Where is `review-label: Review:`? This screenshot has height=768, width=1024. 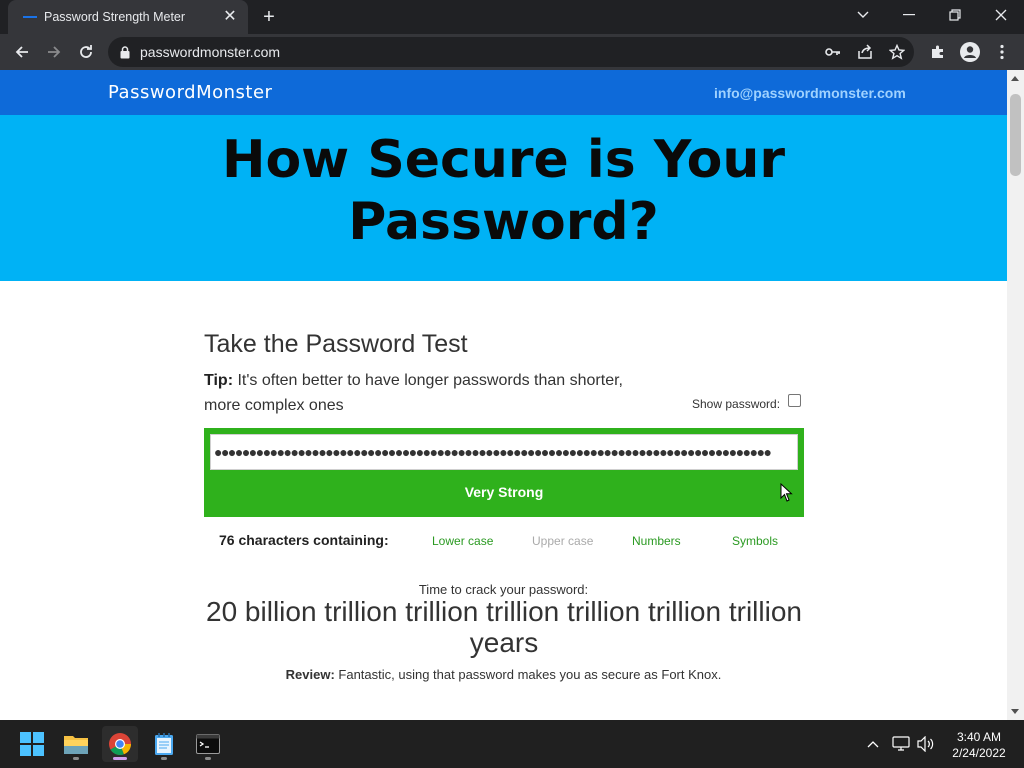 review-label: Review: is located at coordinates (310, 674).